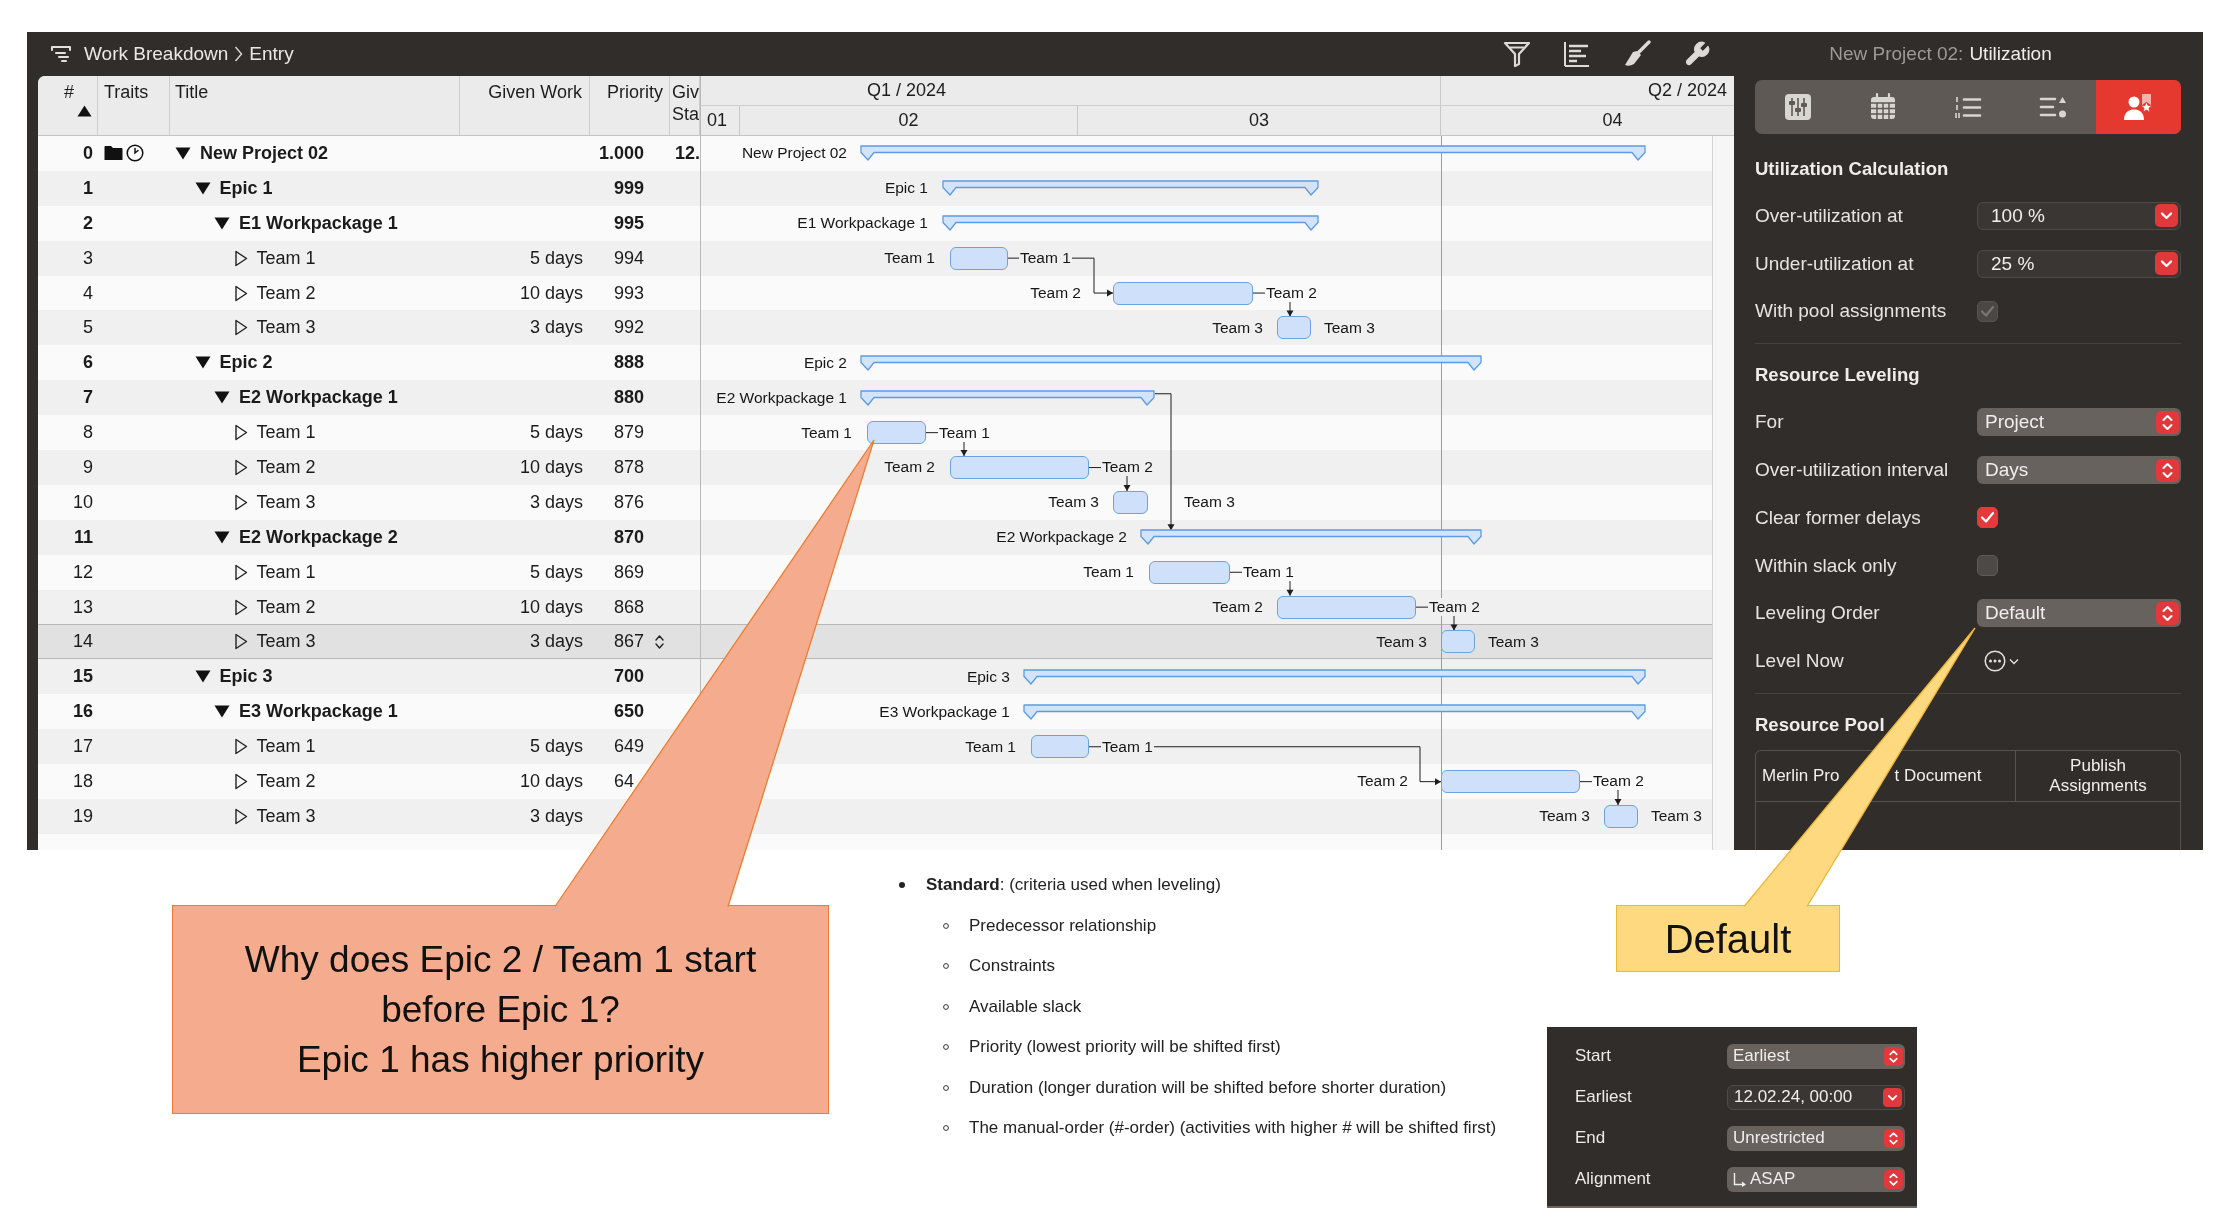 This screenshot has width=2228, height=1232. What do you see at coordinates (659, 641) in the screenshot?
I see `stepper-icon` at bounding box center [659, 641].